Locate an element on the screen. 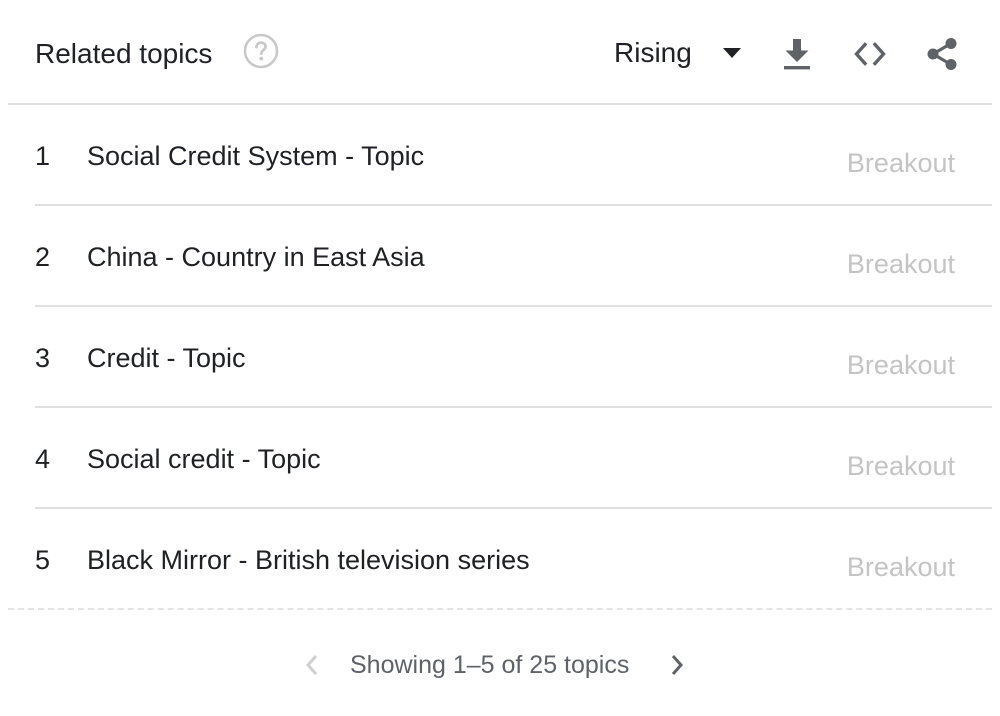  topic-rank: 2 is located at coordinates (43, 257).